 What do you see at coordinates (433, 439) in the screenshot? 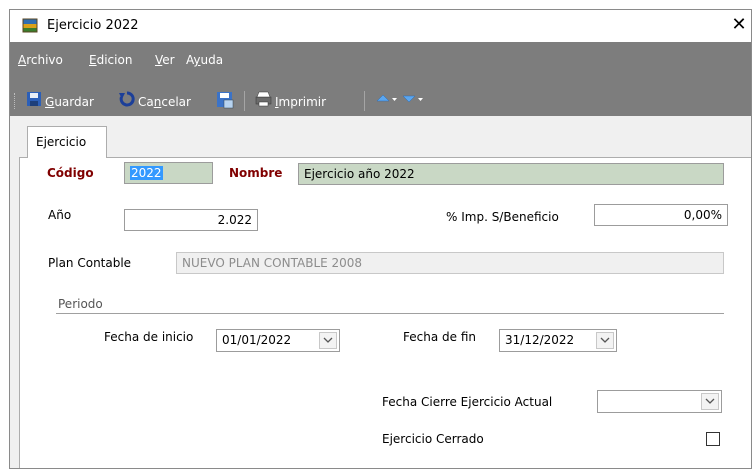
I see `ejercicio-cerrado-label: Ejercicio Cerrado` at bounding box center [433, 439].